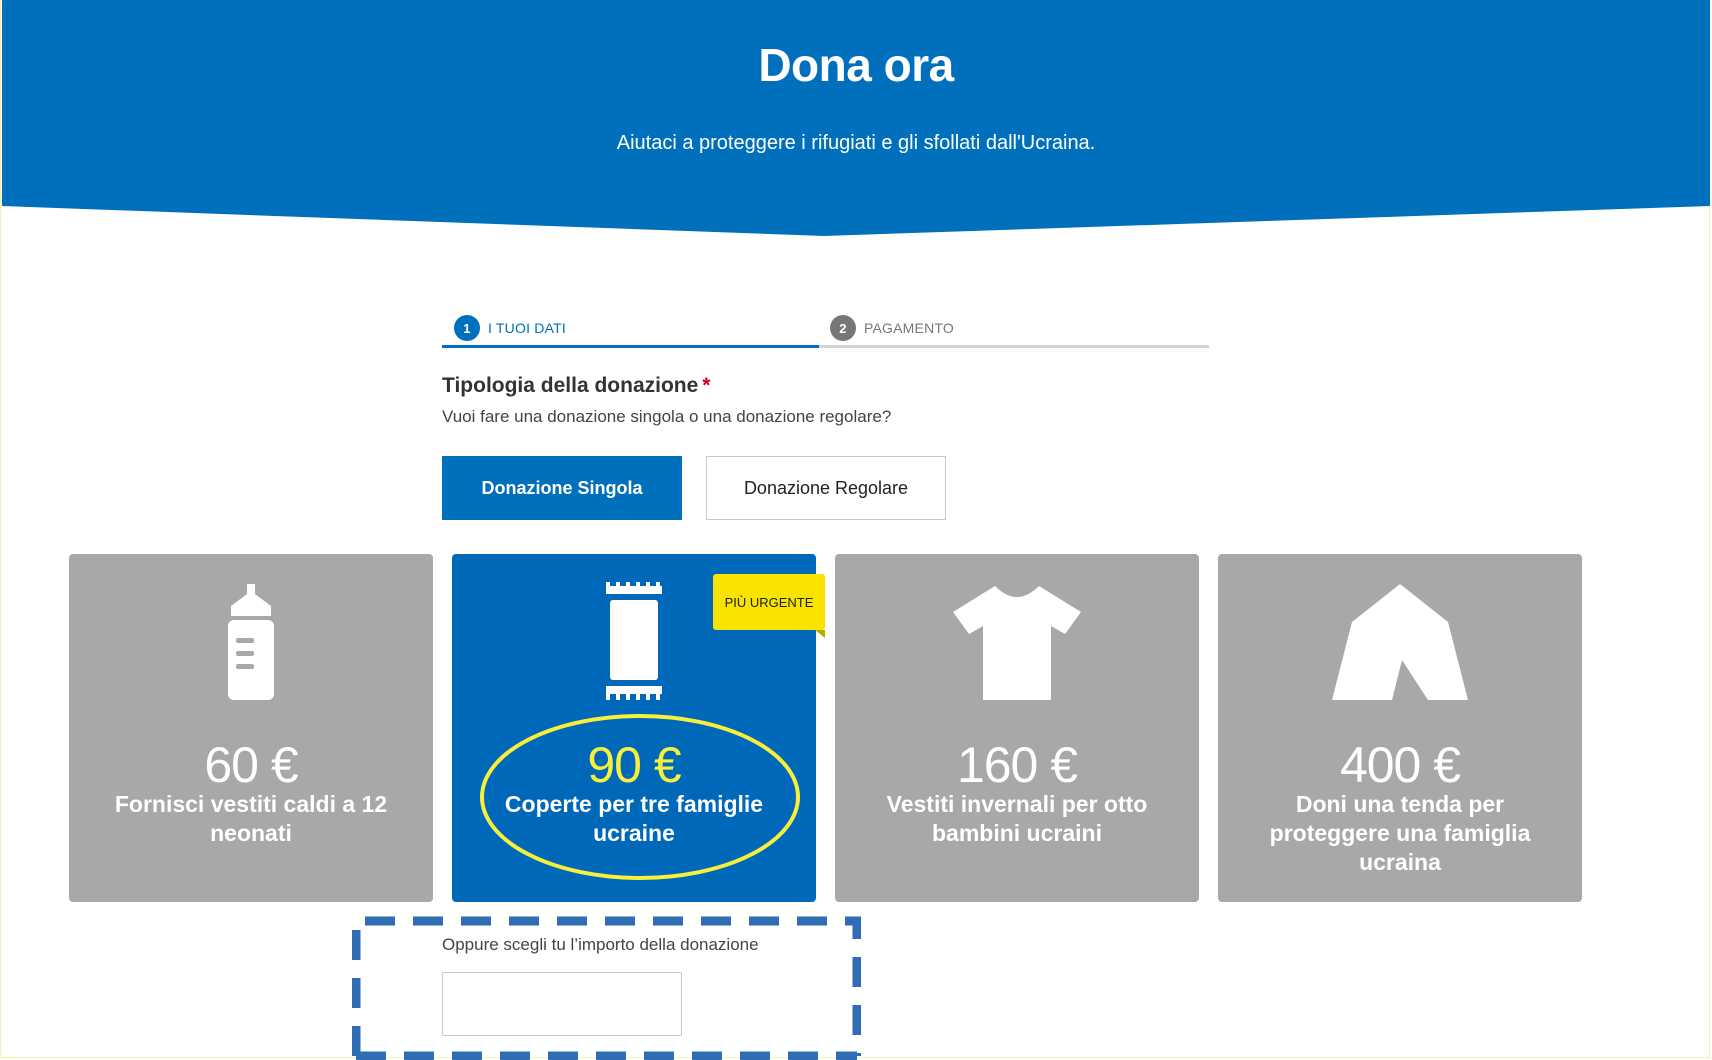 The height and width of the screenshot is (1060, 1712). Describe the element at coordinates (251, 765) in the screenshot. I see `card-amount: 60 €` at that location.